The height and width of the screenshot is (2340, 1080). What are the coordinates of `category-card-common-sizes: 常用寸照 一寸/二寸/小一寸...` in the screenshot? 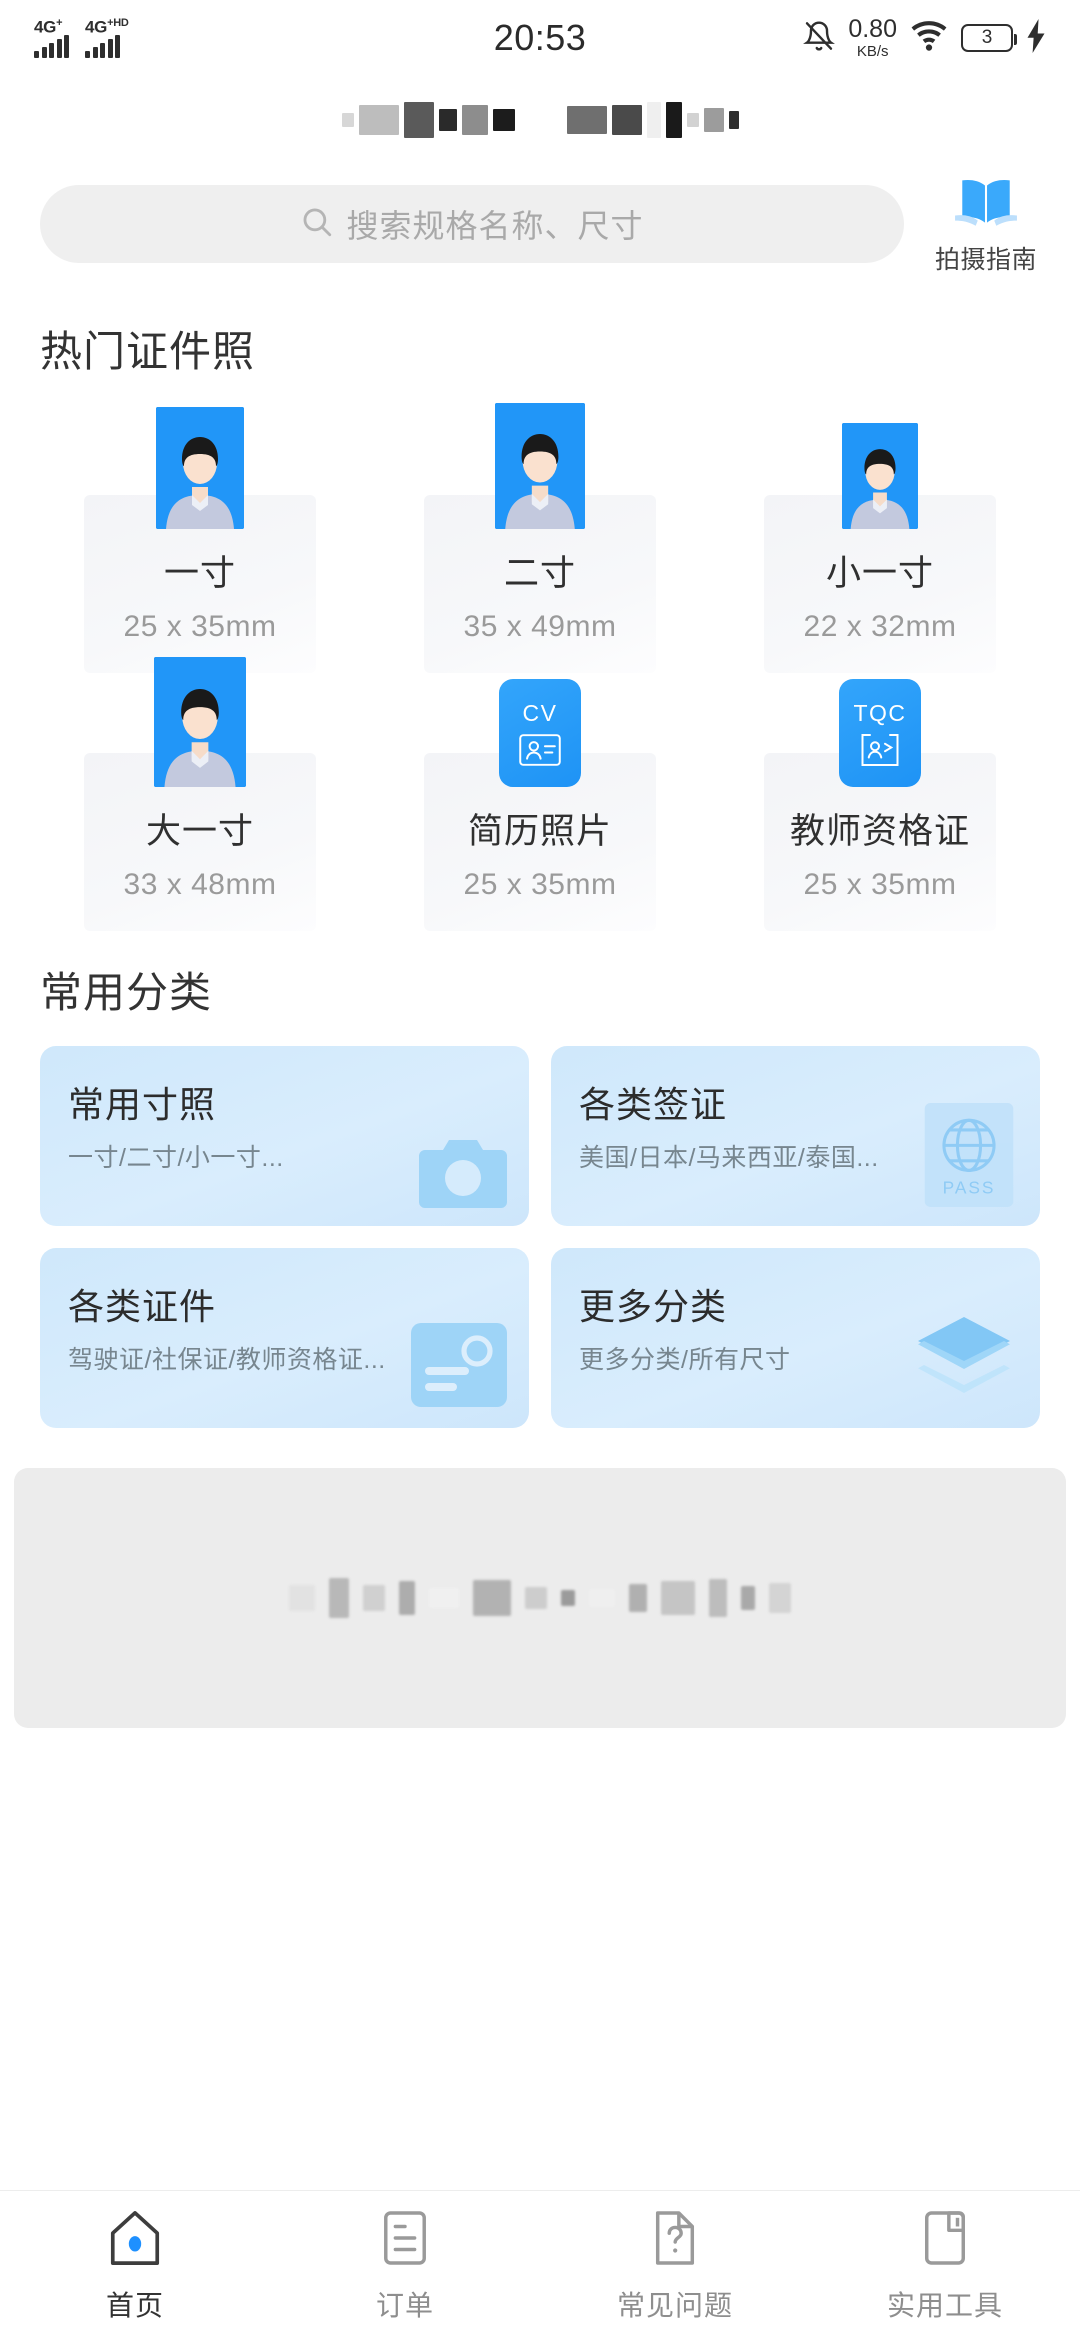 It's located at (284, 1136).